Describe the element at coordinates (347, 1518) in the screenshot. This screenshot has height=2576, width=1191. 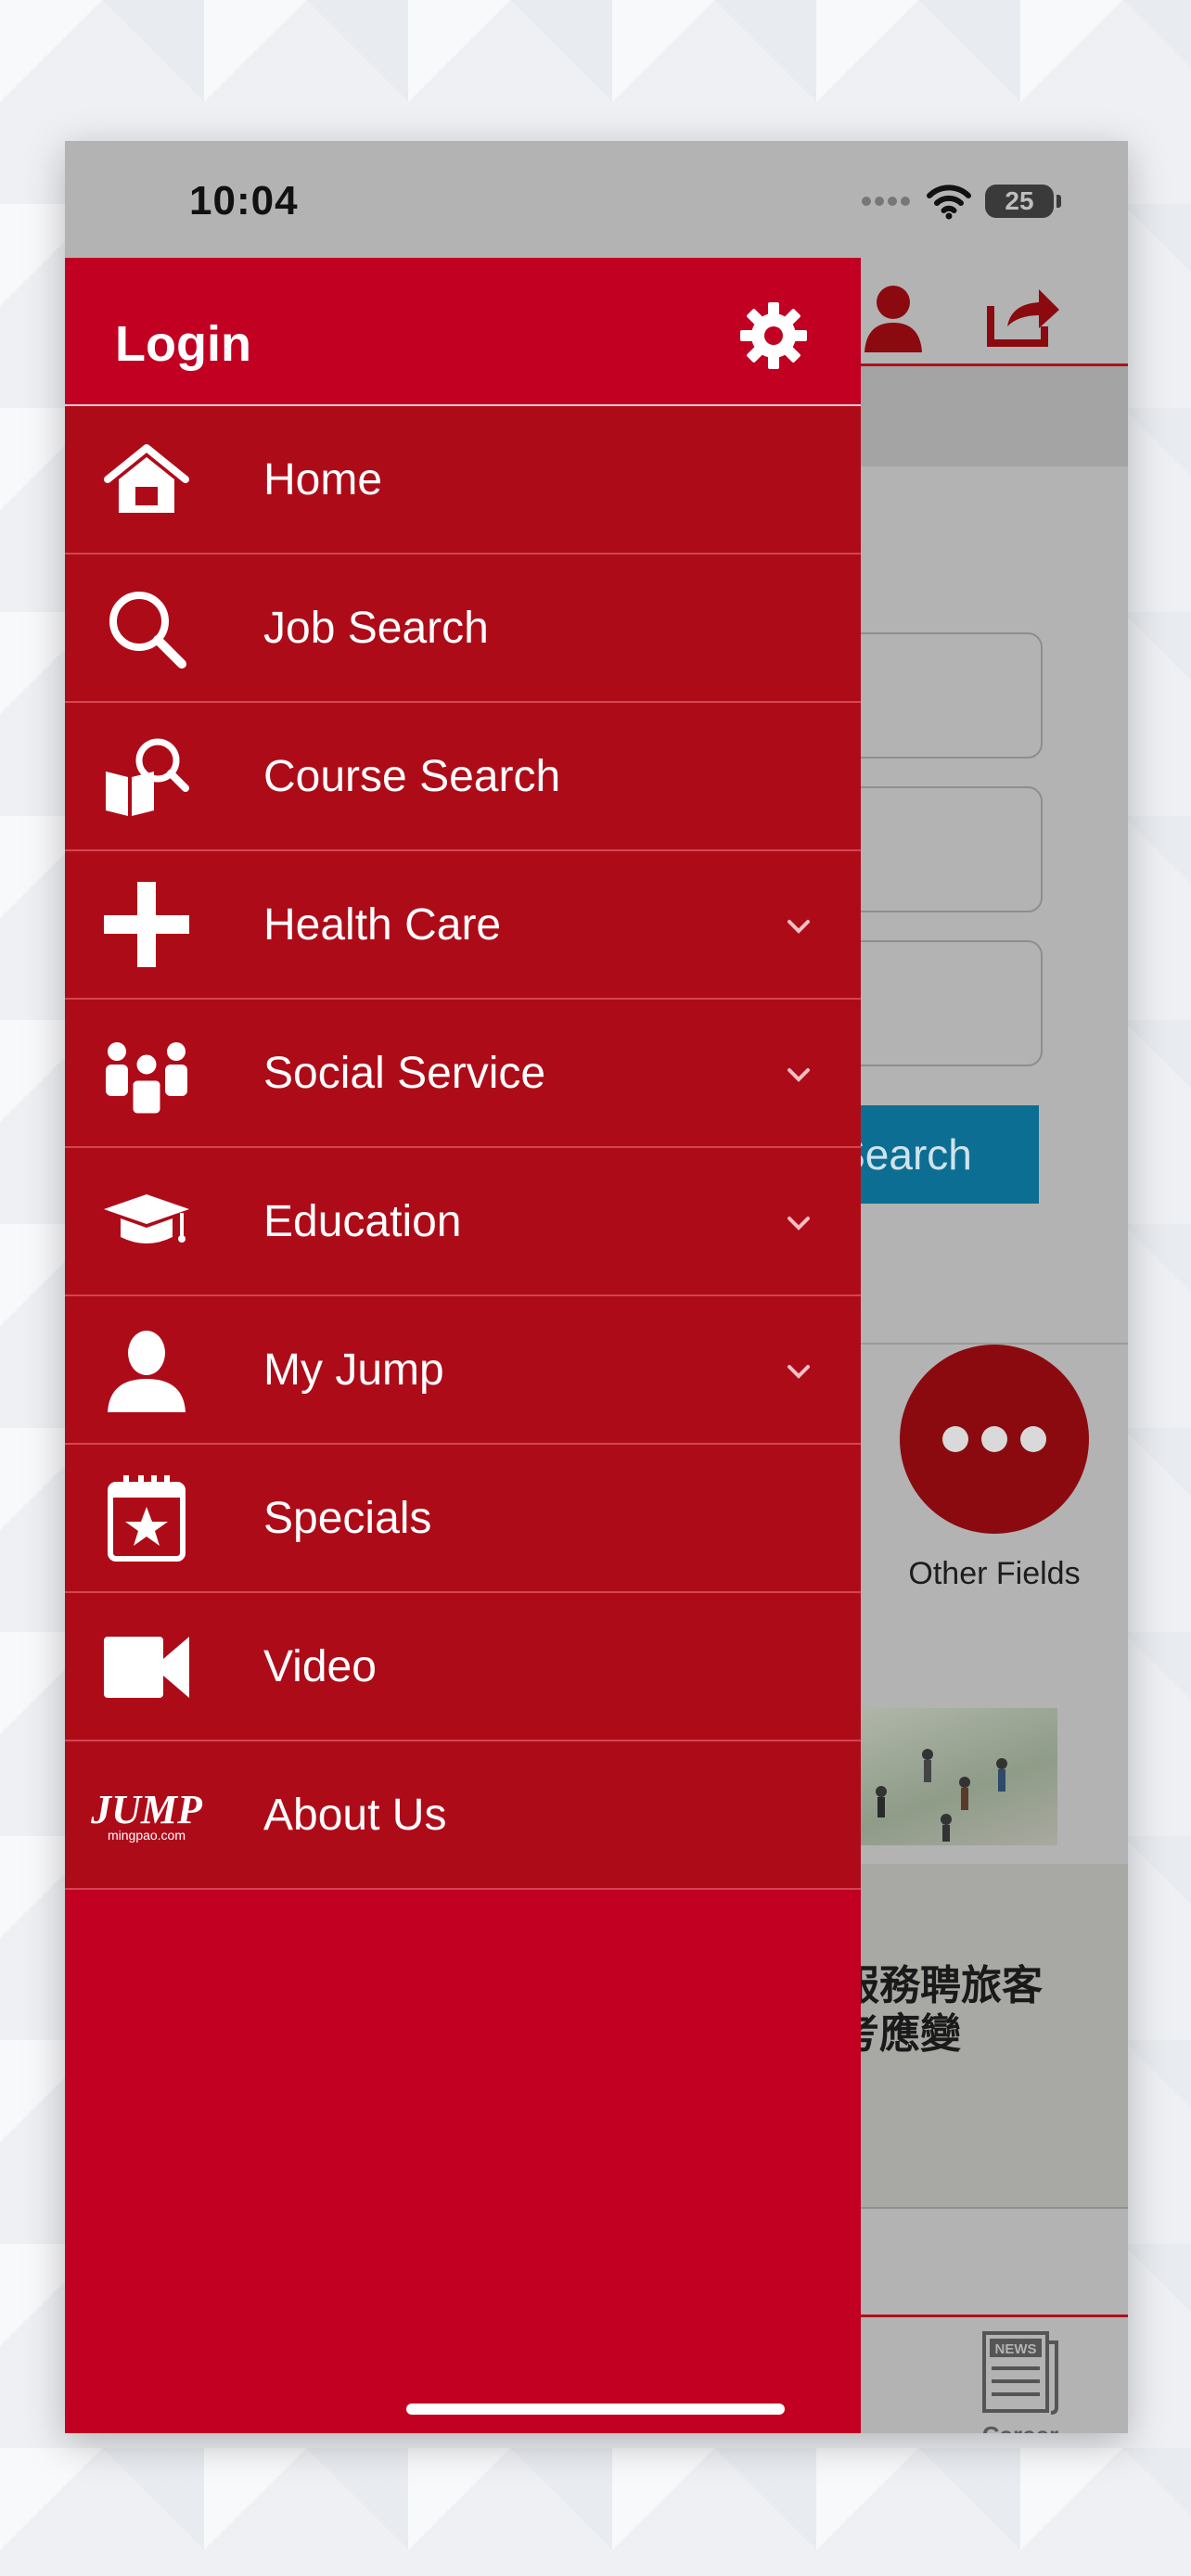
I see `menu-item-label: Specials` at that location.